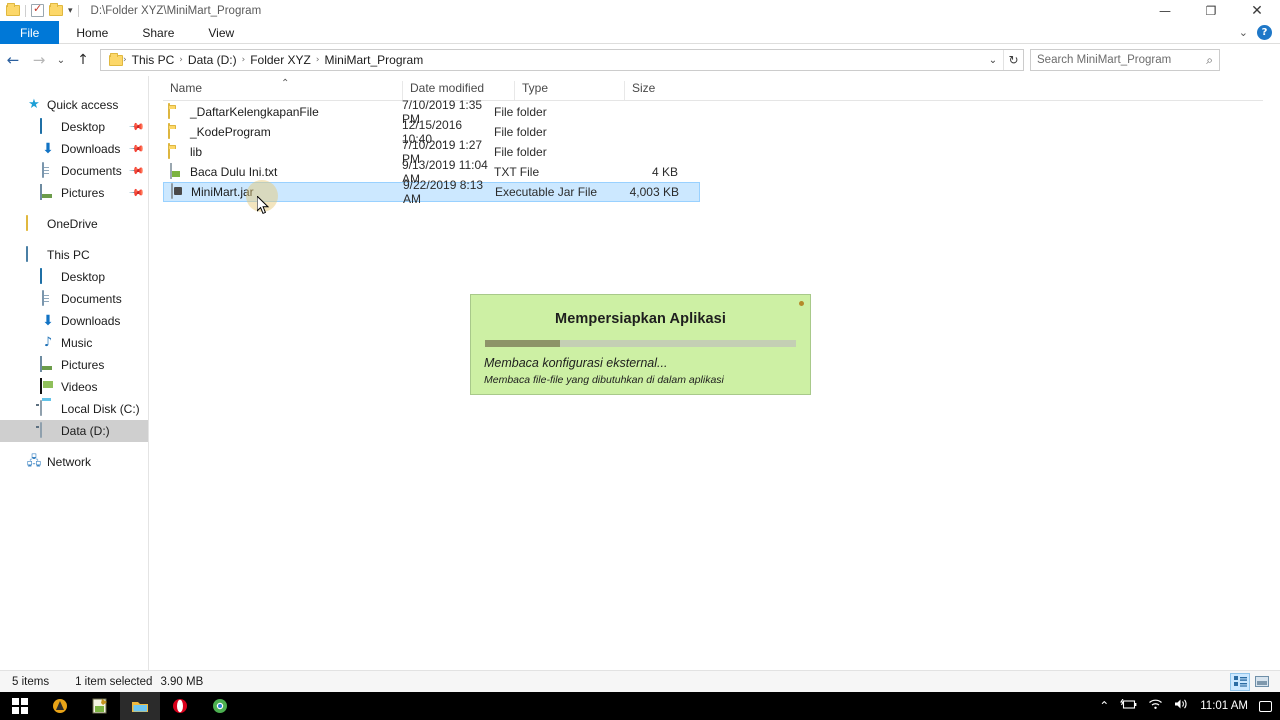 The width and height of the screenshot is (1280, 720). Describe the element at coordinates (70, 11) in the screenshot. I see `chevron-down-icon: ▾` at that location.